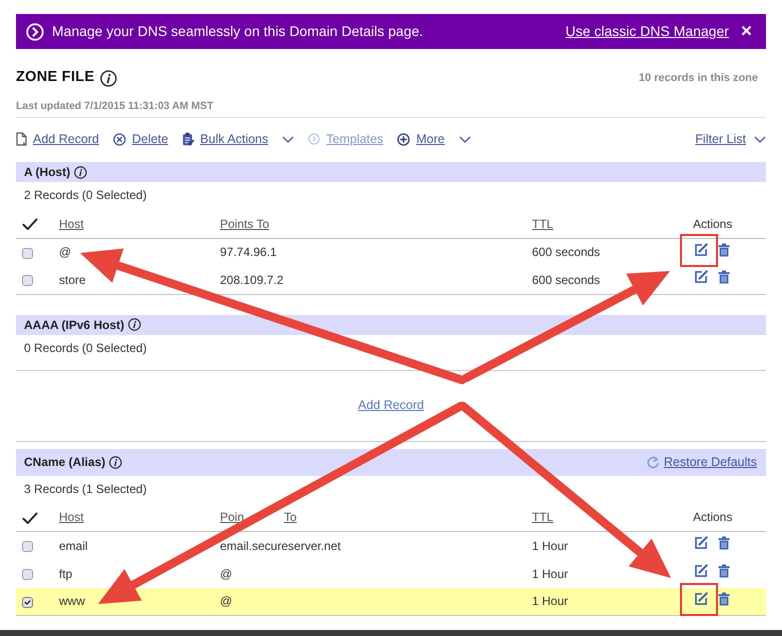 Image resolution: width=782 pixels, height=636 pixels. I want to click on clipboard-icon, so click(188, 139).